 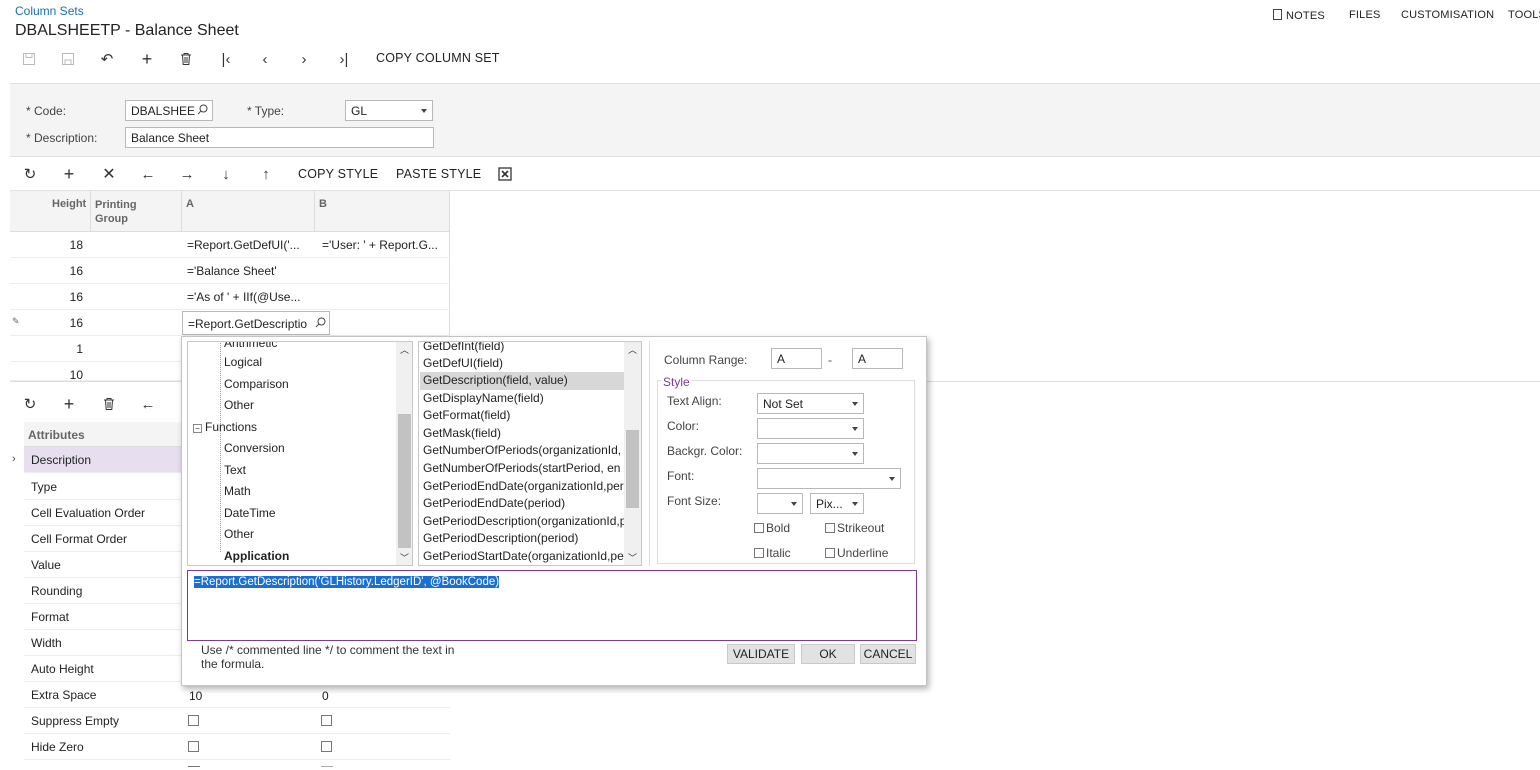 I want to click on delete-icon, so click(x=186, y=59).